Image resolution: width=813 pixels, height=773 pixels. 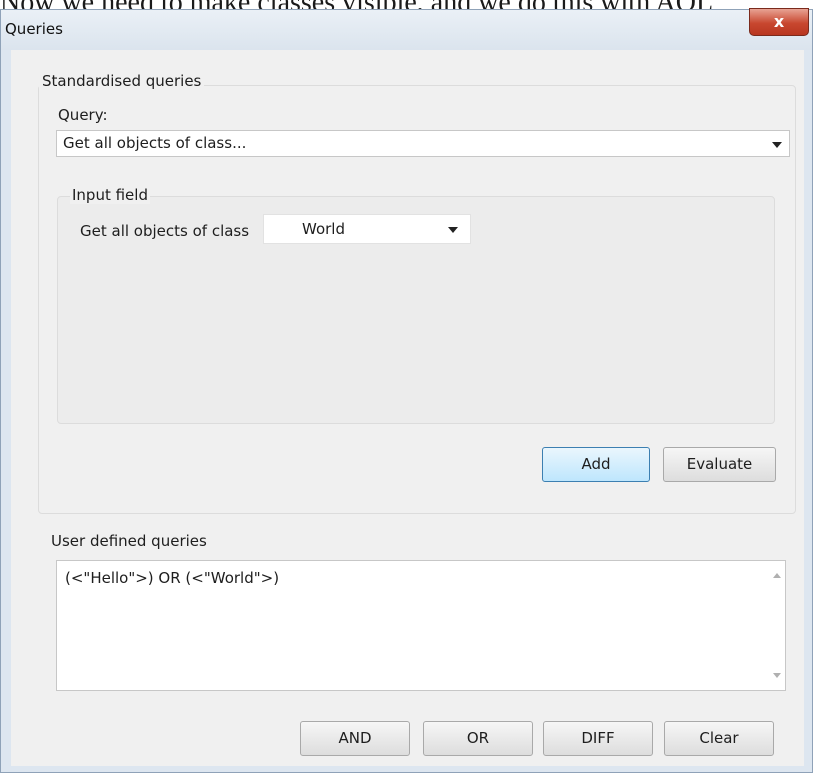 I want to click on title-bar: Queries x, so click(x=406, y=29).